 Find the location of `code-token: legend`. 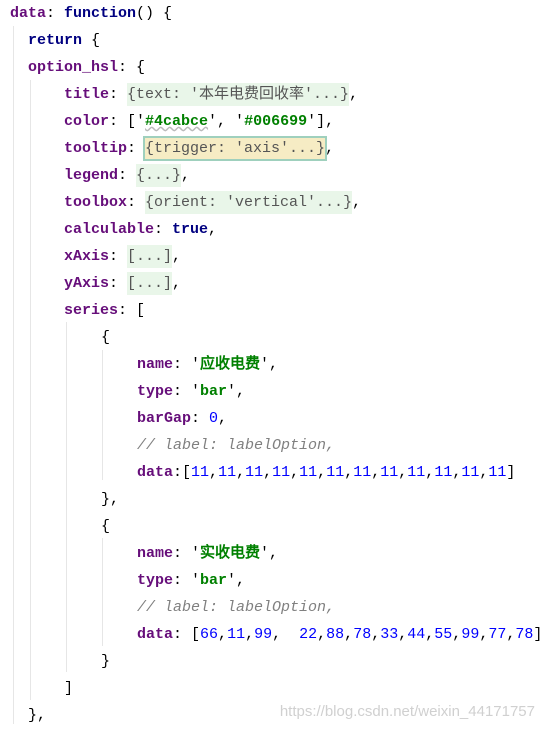

code-token: legend is located at coordinates (91, 175).